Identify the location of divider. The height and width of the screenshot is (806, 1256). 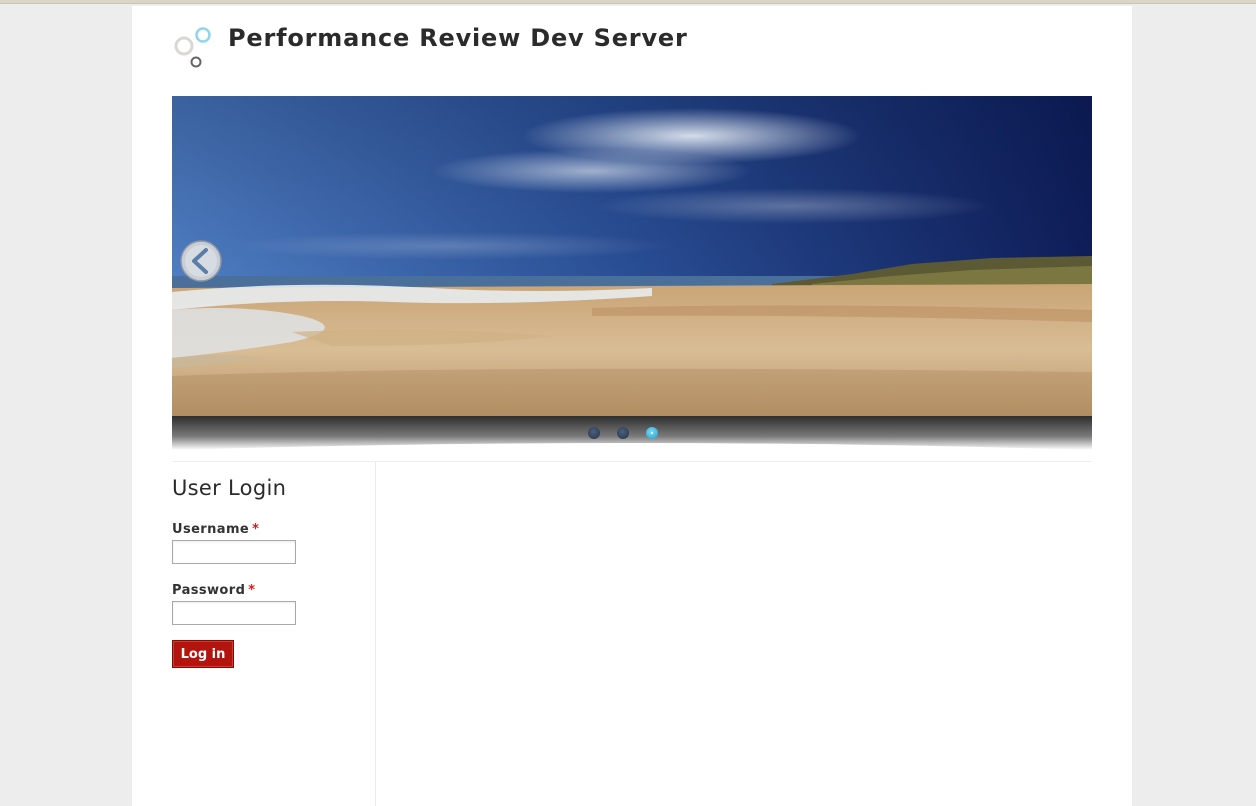
(632, 461).